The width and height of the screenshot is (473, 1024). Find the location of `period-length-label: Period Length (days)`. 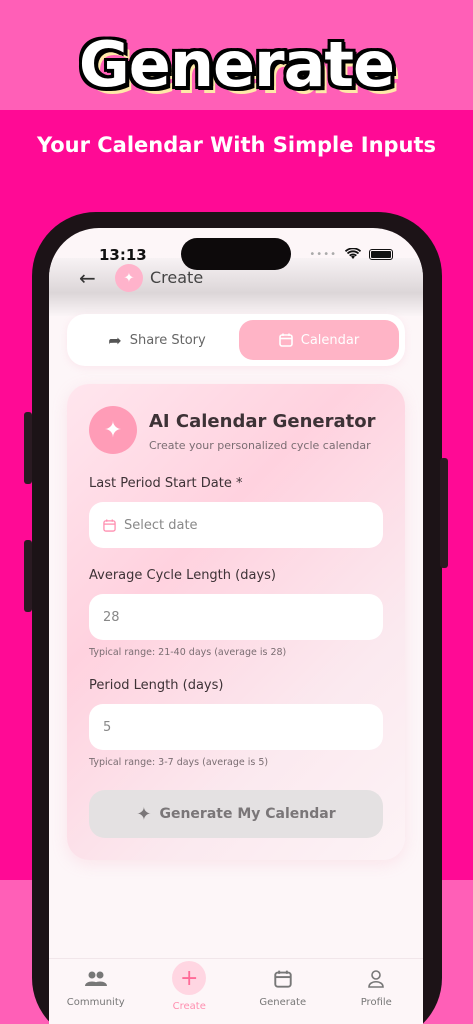

period-length-label: Period Length (days) is located at coordinates (156, 685).